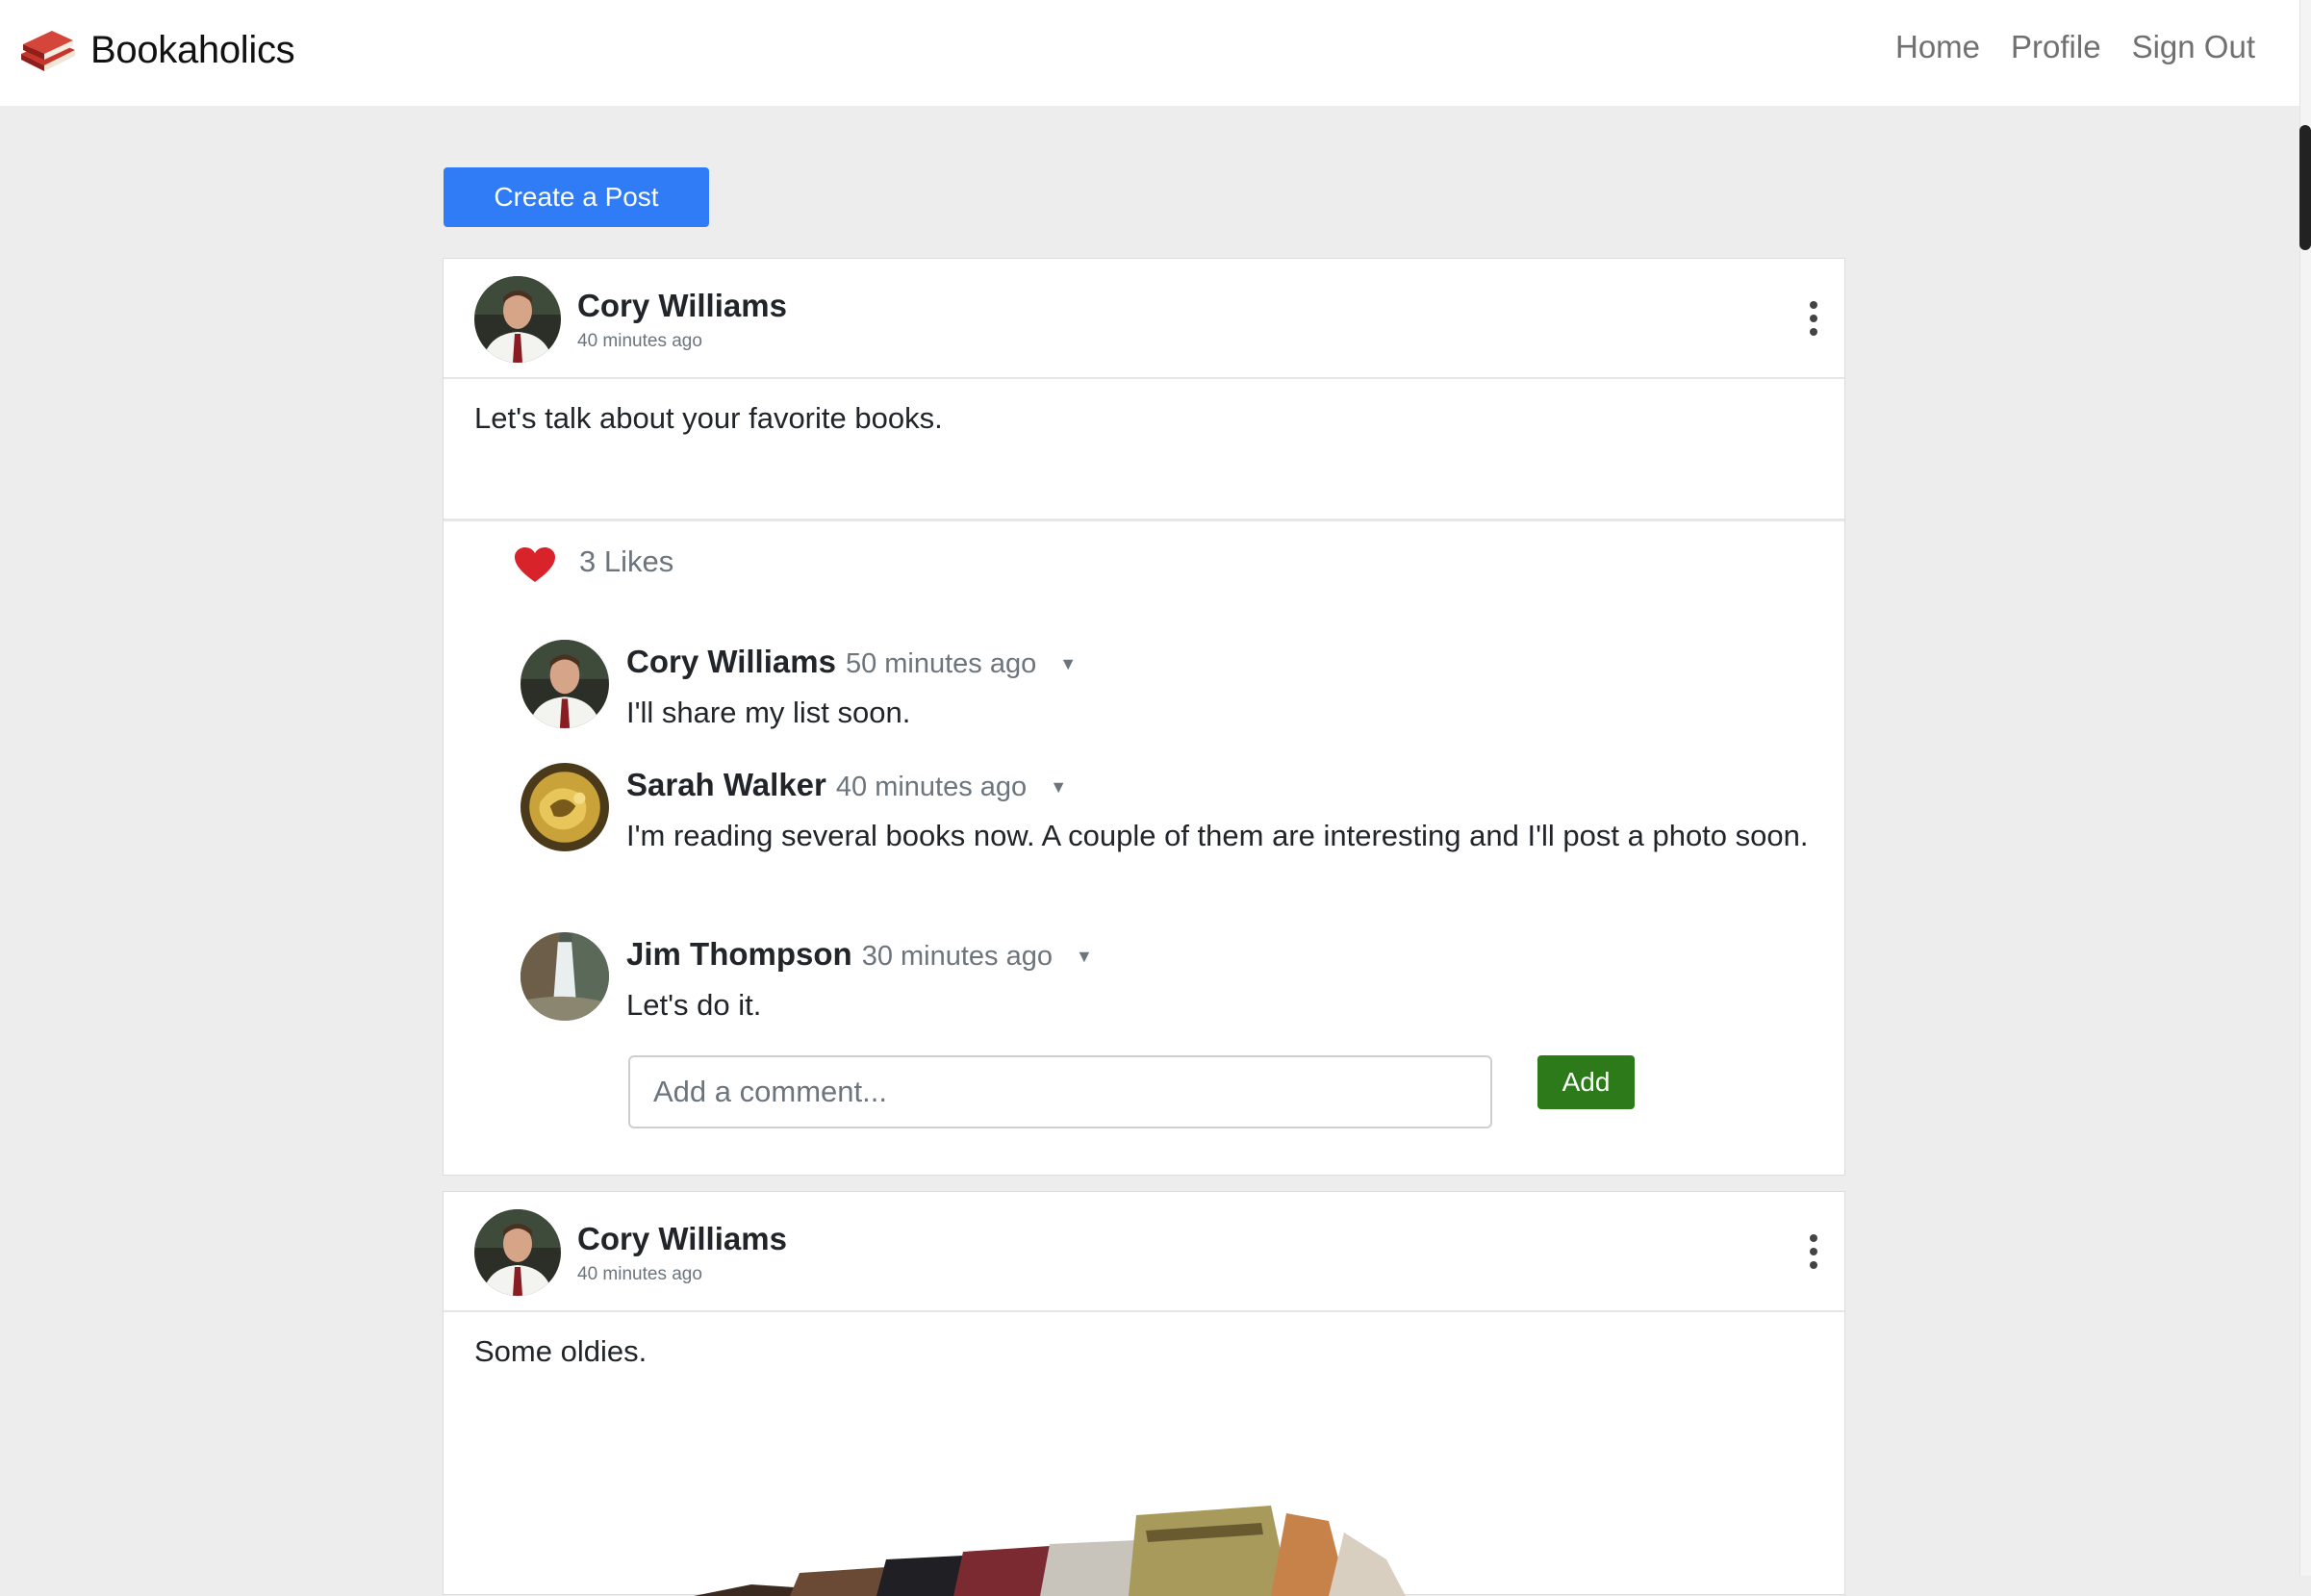  What do you see at coordinates (731, 662) in the screenshot?
I see `comment-author: Cory Williams` at bounding box center [731, 662].